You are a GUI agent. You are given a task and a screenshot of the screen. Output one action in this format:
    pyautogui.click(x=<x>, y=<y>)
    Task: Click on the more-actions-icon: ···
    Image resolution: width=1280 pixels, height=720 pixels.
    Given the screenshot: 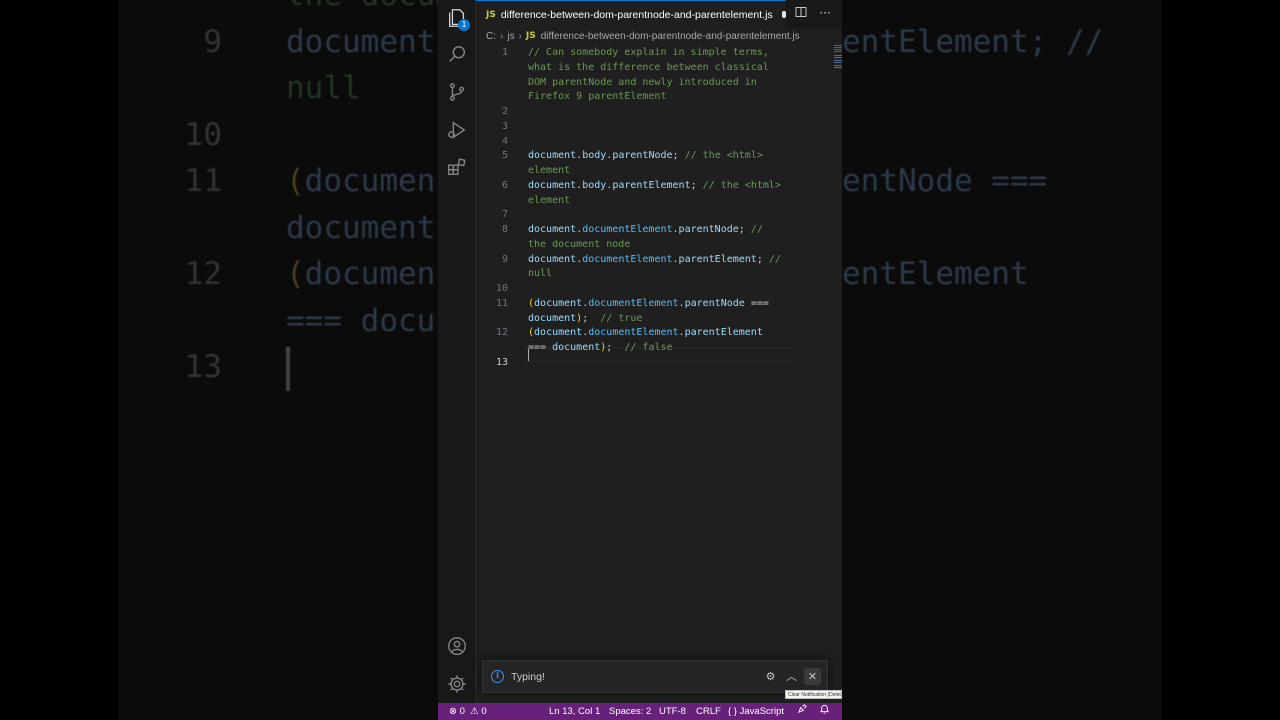 What is the action you would take?
    pyautogui.click(x=825, y=13)
    